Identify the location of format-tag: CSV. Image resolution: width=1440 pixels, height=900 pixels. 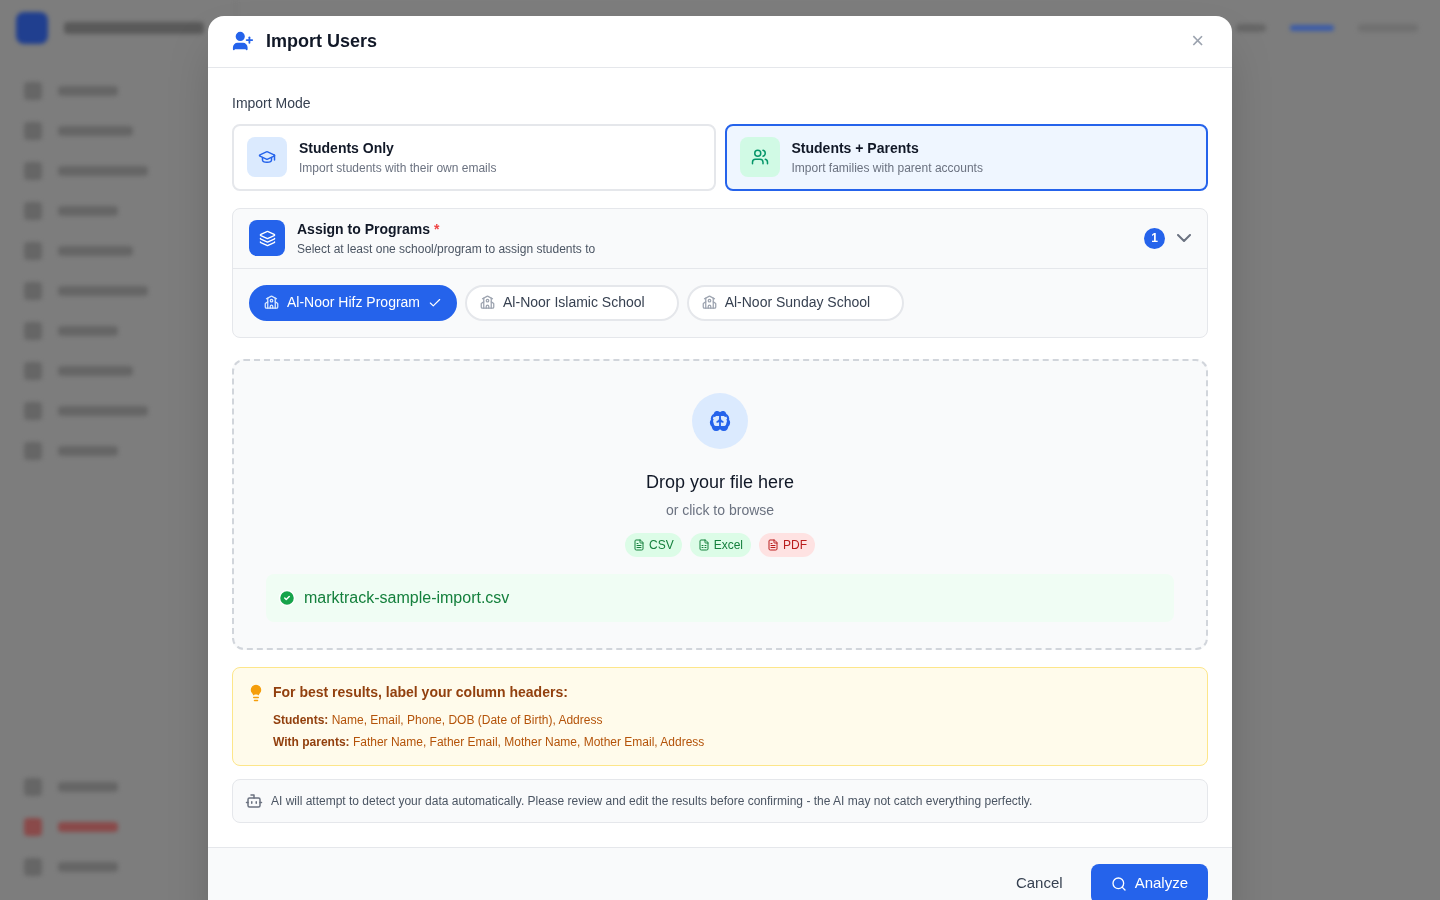
(653, 544).